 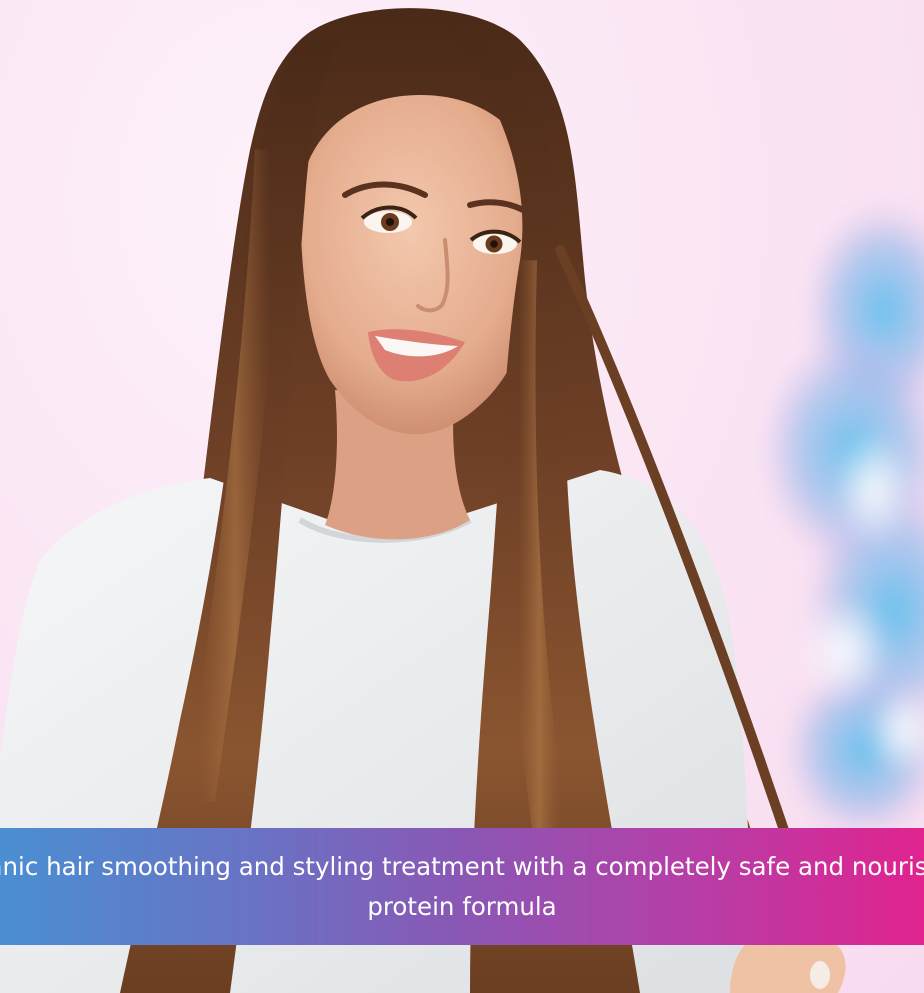 I want to click on smoke-cloud-image, so click(x=841, y=515).